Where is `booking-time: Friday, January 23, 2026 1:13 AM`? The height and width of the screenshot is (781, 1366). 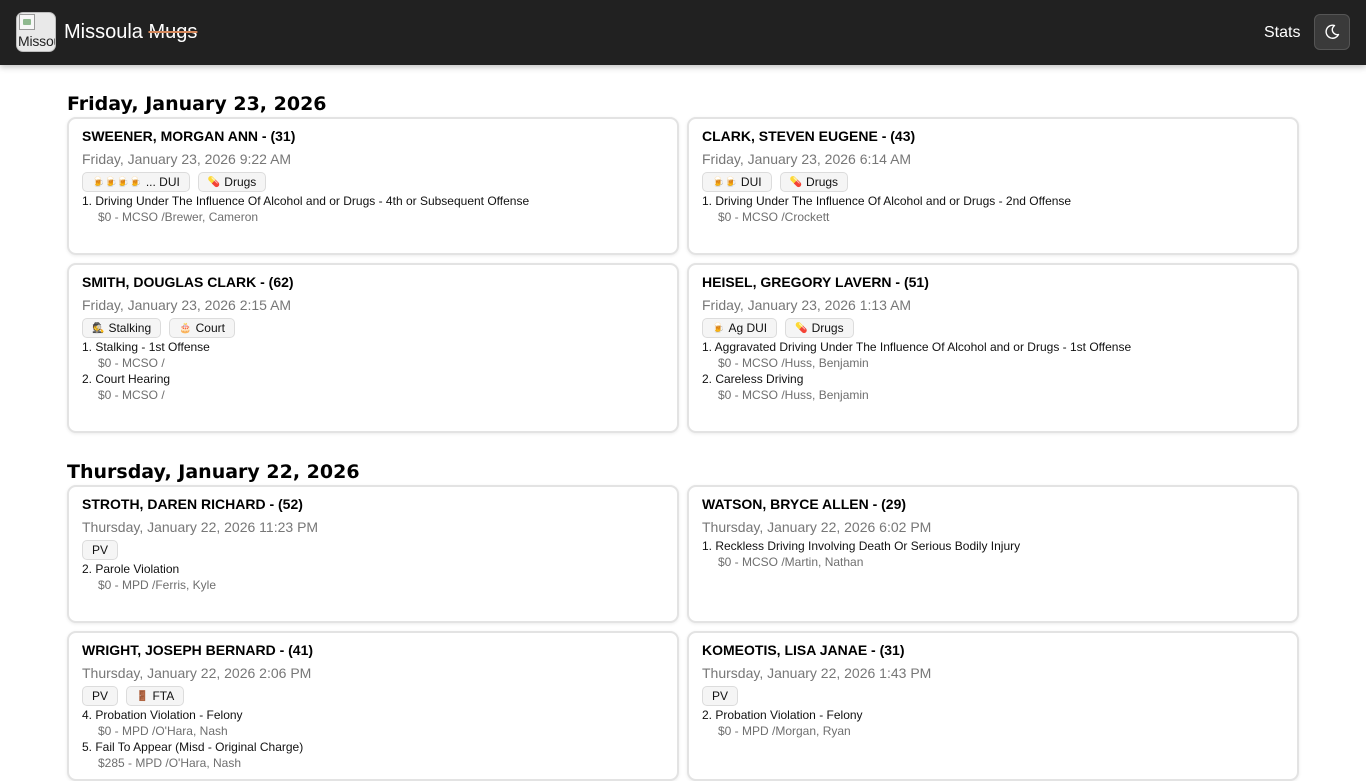
booking-time: Friday, January 23, 2026 1:13 AM is located at coordinates (807, 305).